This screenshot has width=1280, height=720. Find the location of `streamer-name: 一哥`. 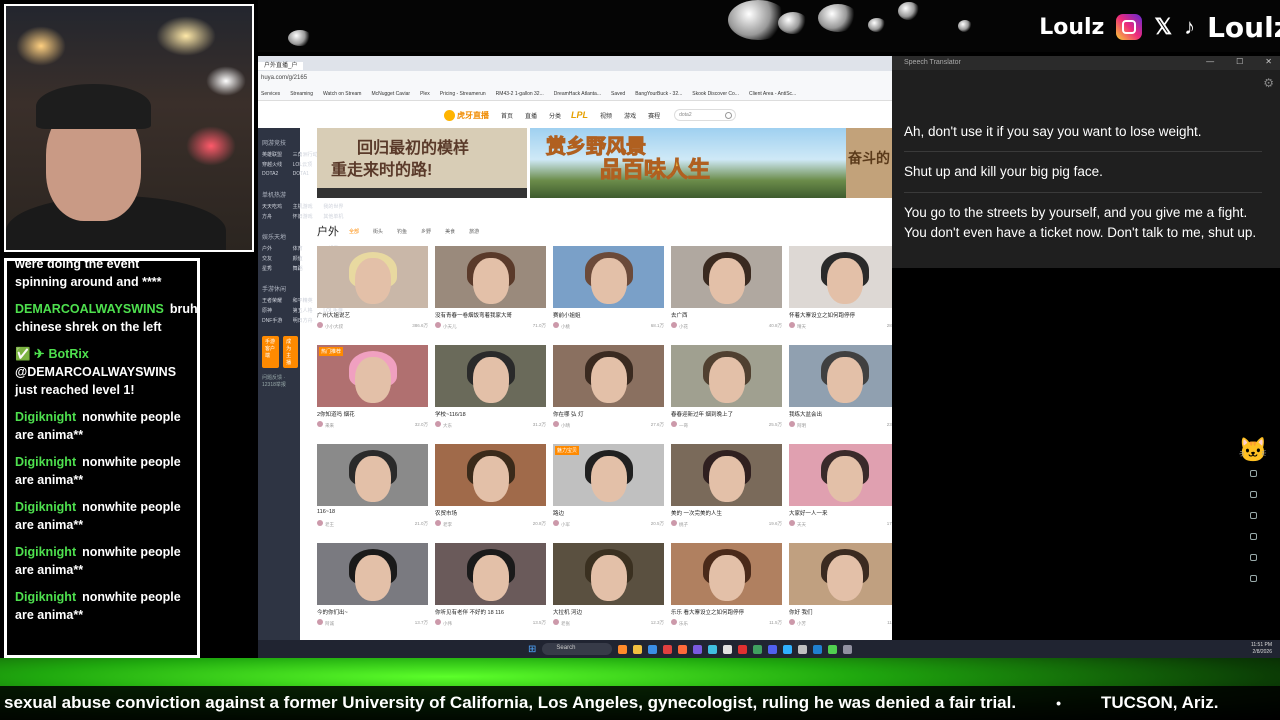

streamer-name: 一哥 is located at coordinates (683, 425).